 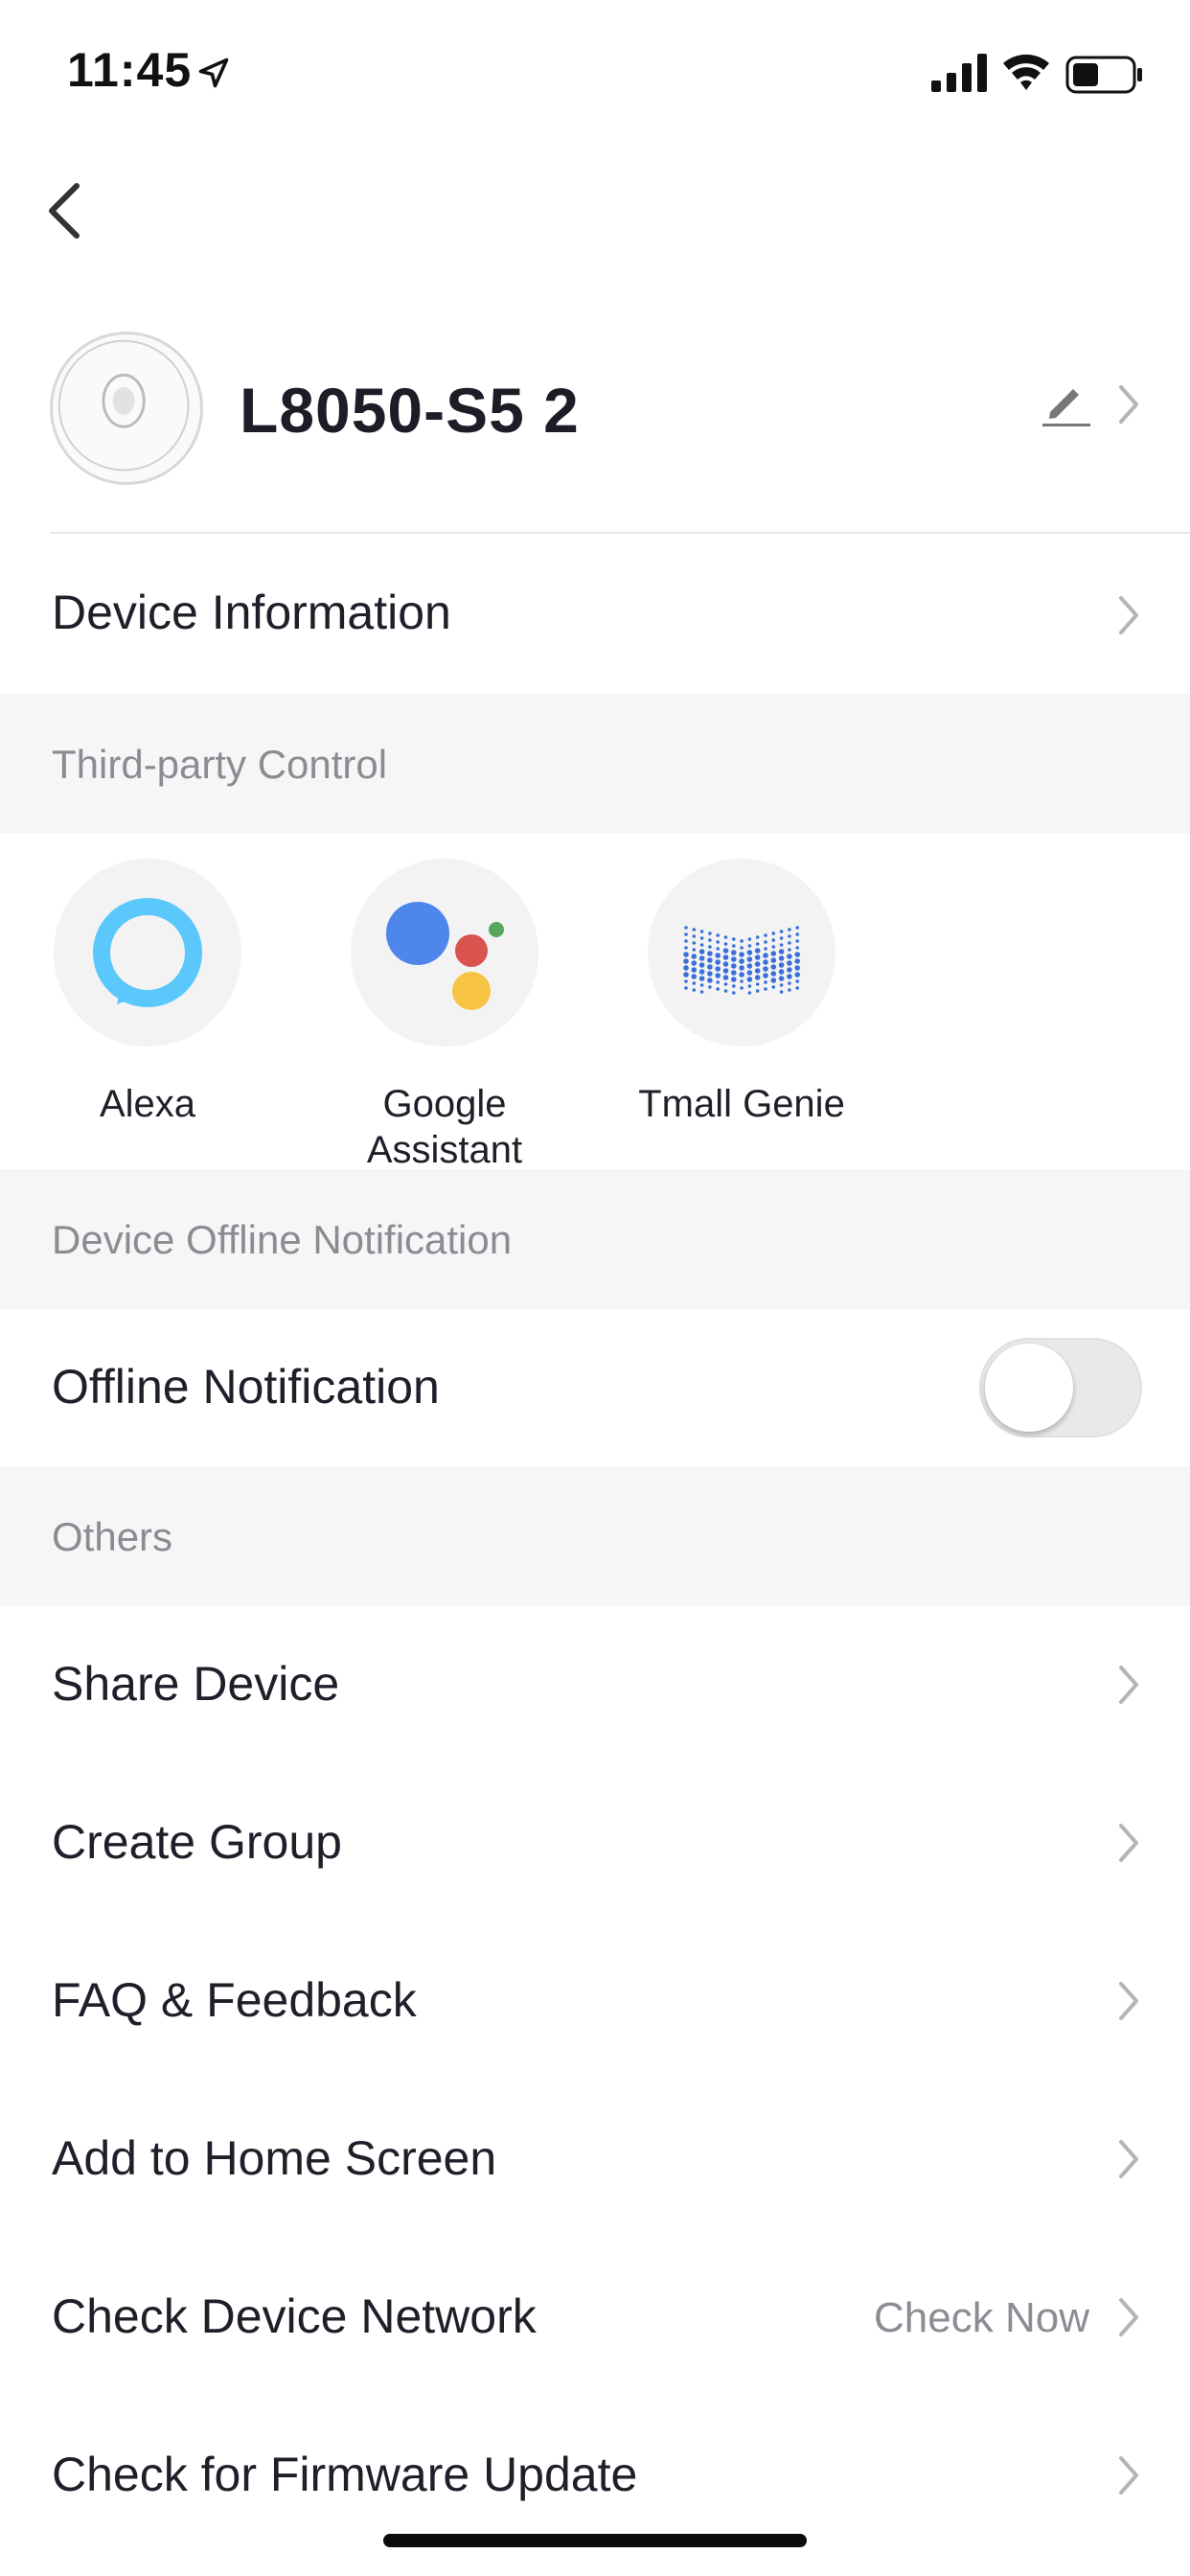 What do you see at coordinates (148, 952) in the screenshot?
I see `alexa-icon` at bounding box center [148, 952].